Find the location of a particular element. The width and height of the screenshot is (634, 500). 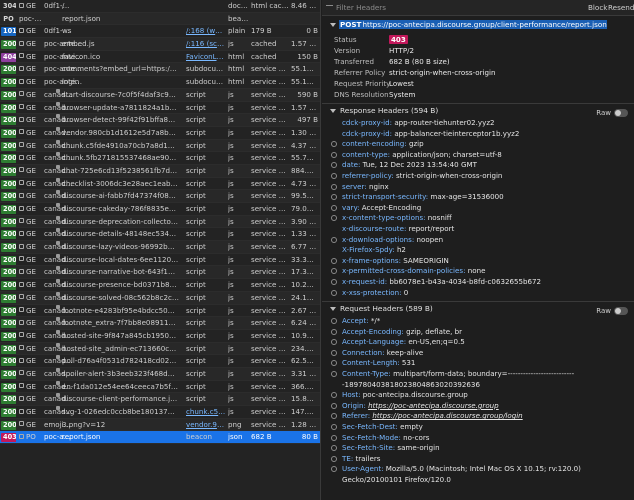

header-row: x-xss-protection: 0 is located at coordinates (478, 293).